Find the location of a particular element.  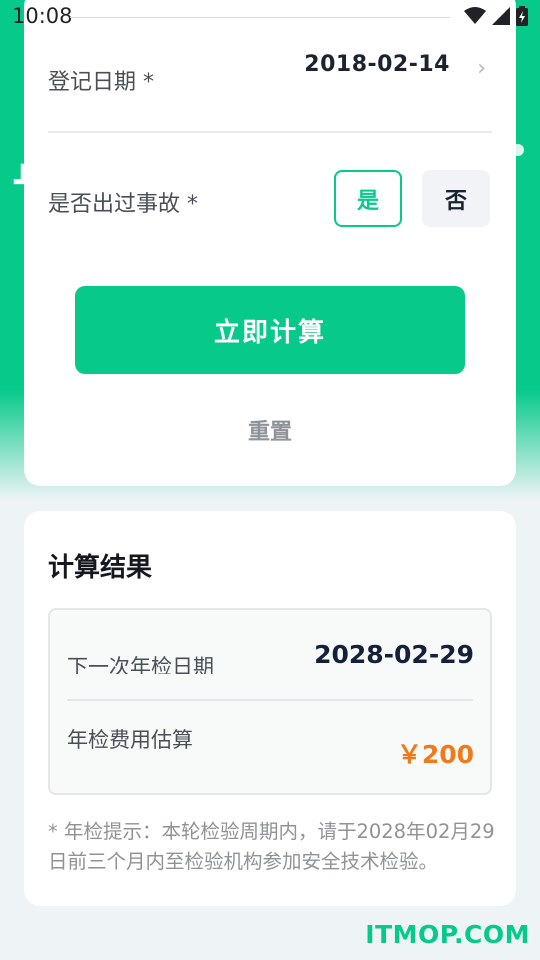

result-title: 计算结果 is located at coordinates (100, 568).